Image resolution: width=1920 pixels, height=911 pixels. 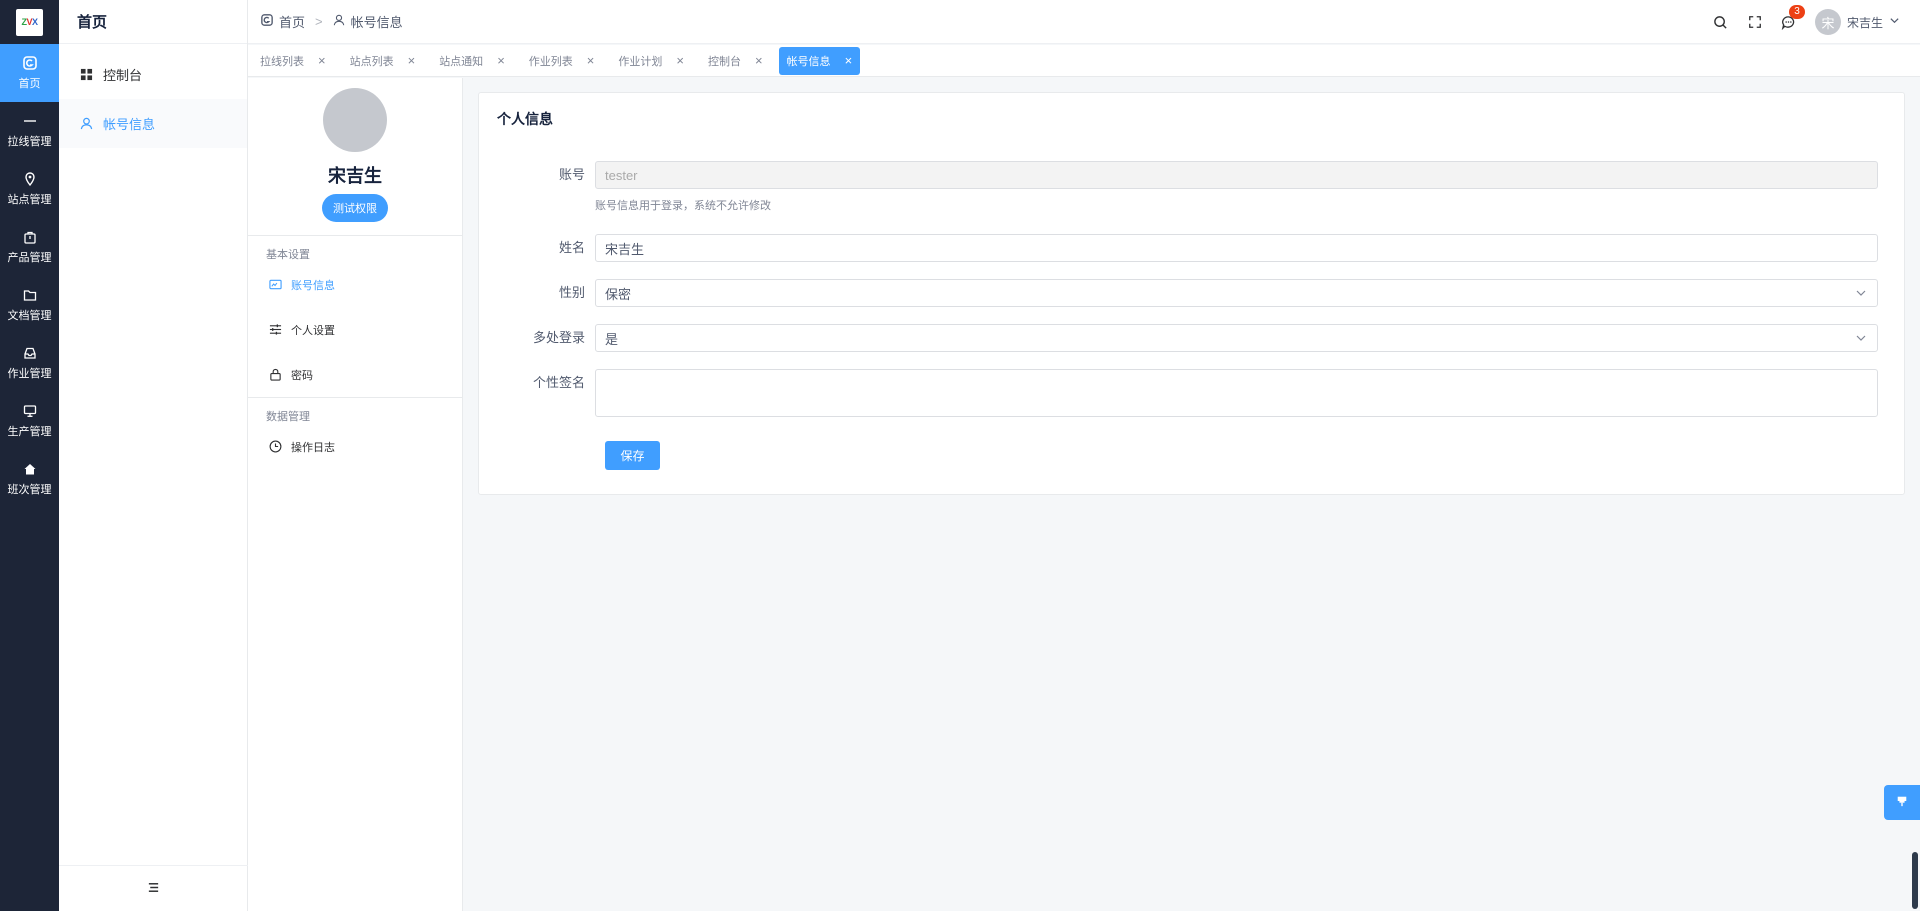 What do you see at coordinates (288, 417) in the screenshot?
I see `group-title-data: 数据管理` at bounding box center [288, 417].